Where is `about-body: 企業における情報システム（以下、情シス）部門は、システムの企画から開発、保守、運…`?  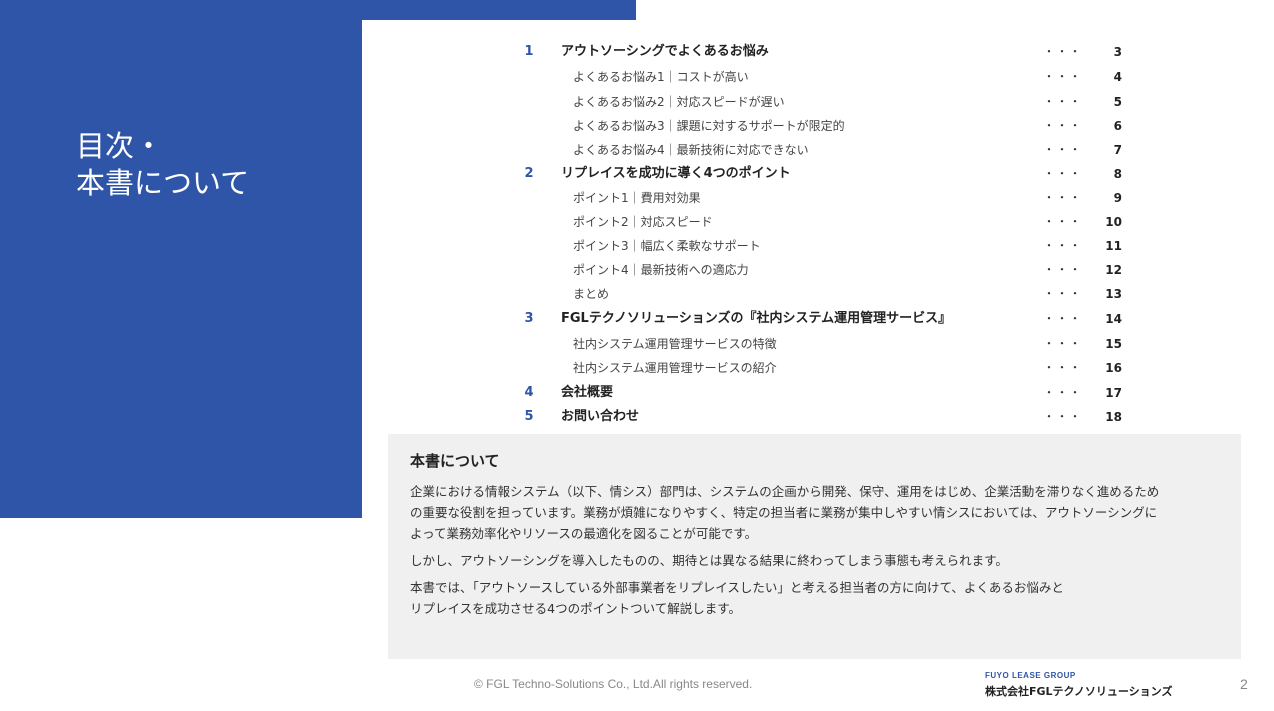 about-body: 企業における情報システム（以下、情シス）部門は、システムの企画から開発、保守、運… is located at coordinates (817, 553).